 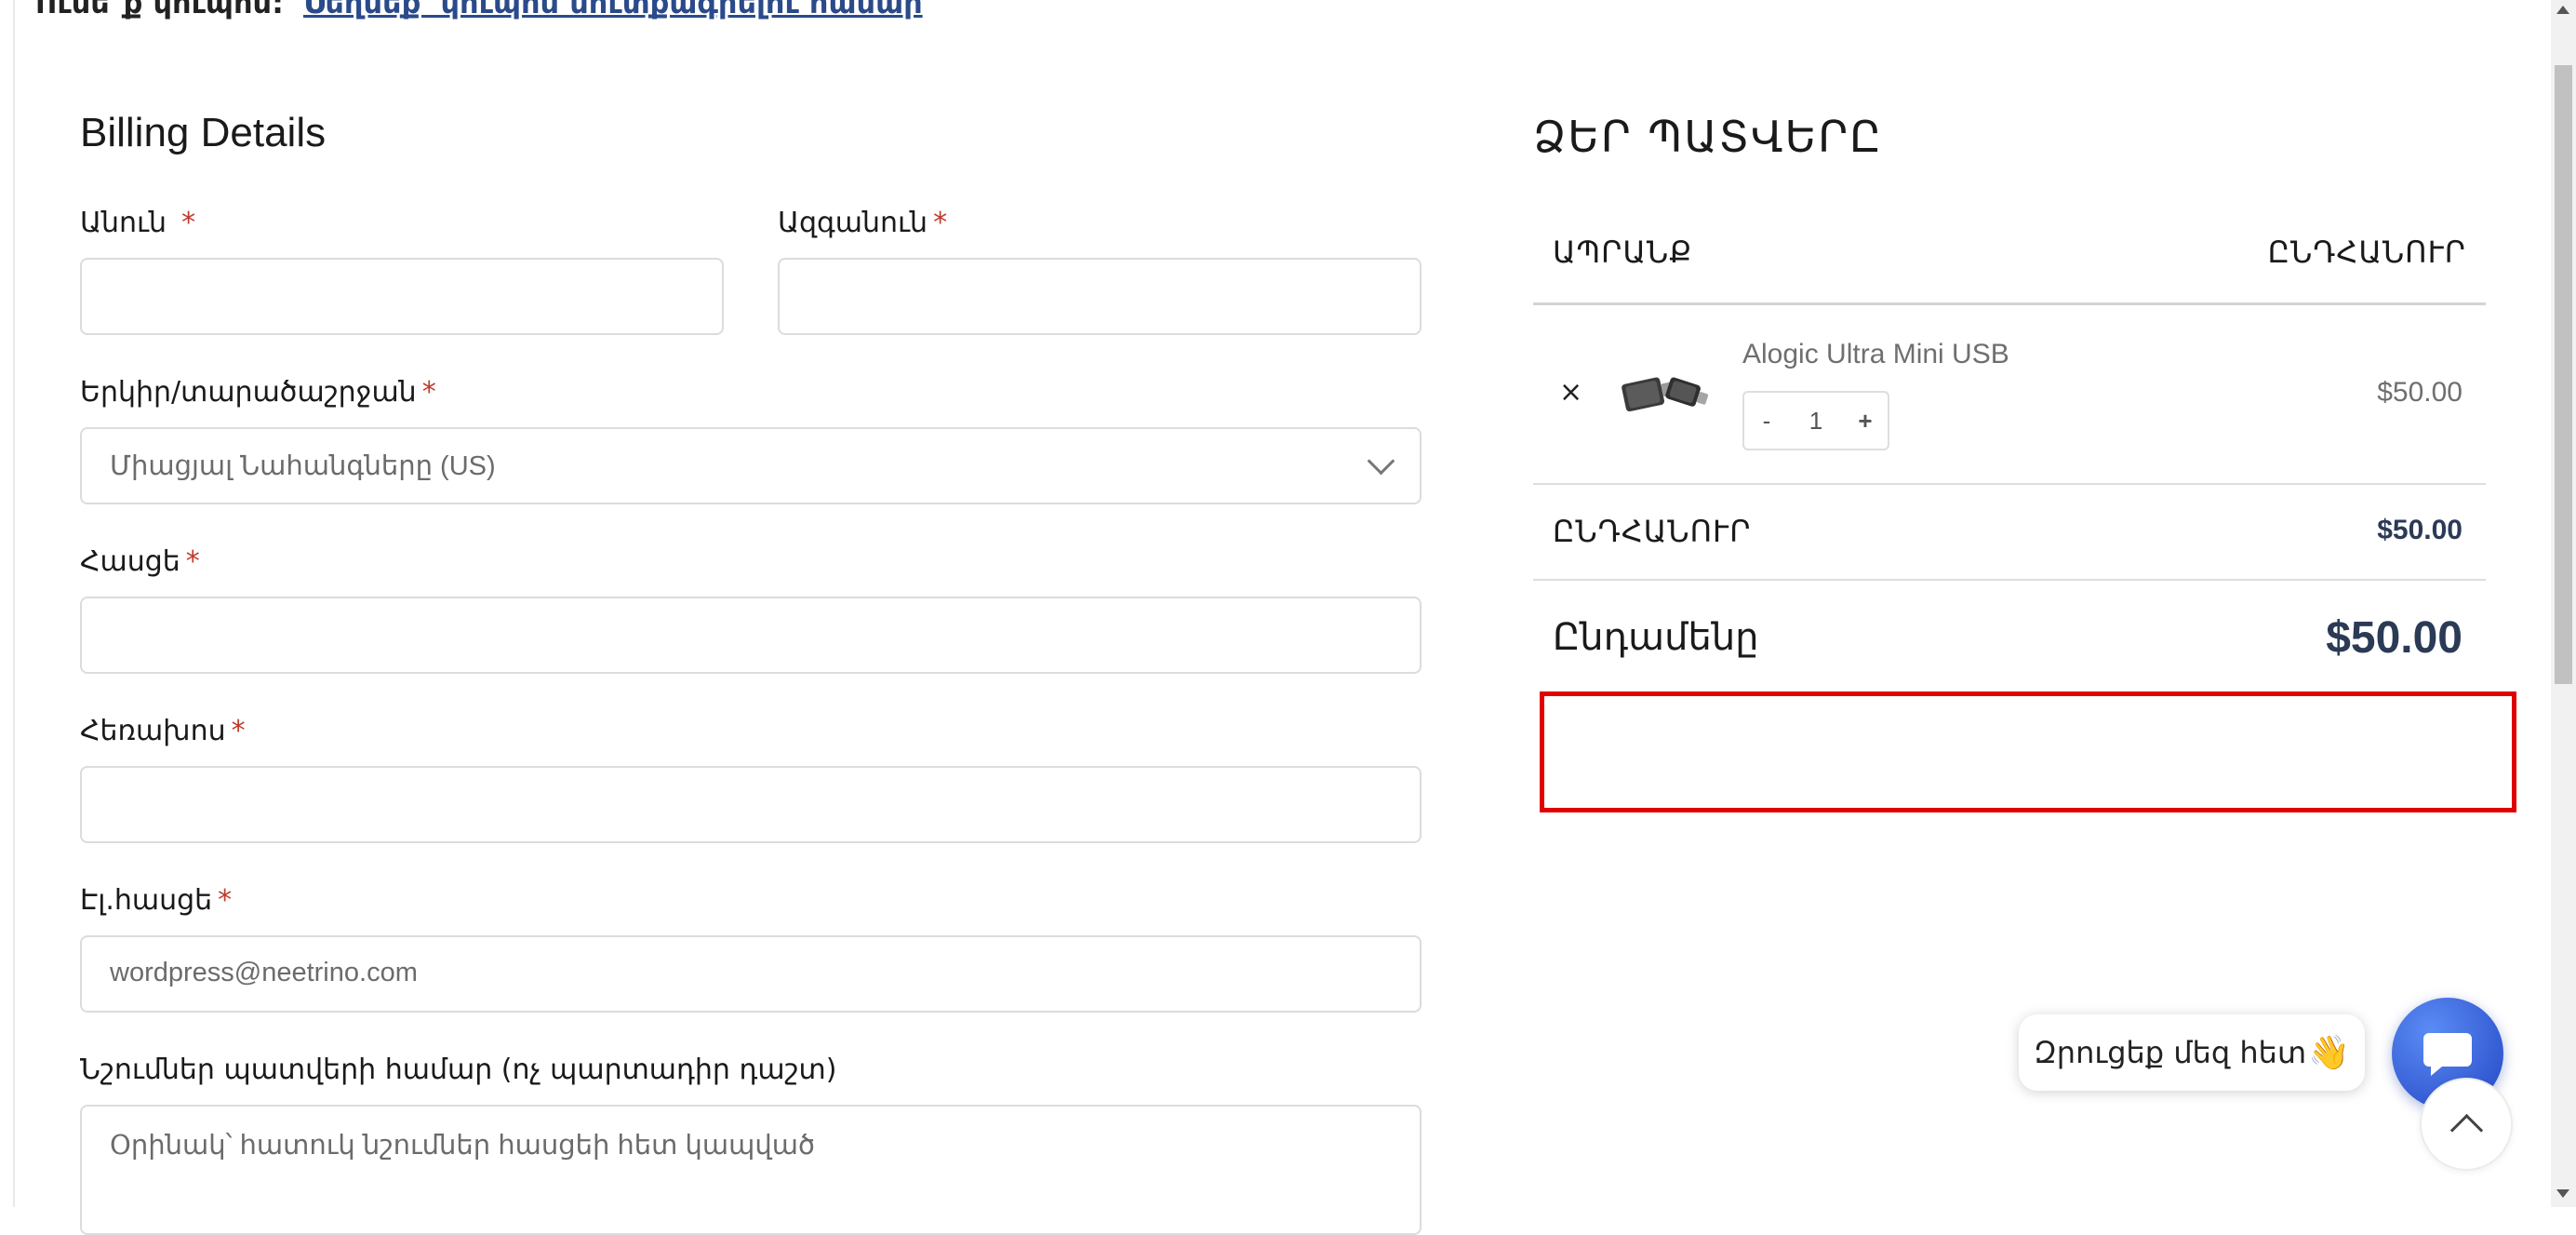 I want to click on subtotal-value: $50.00, so click(x=2420, y=530).